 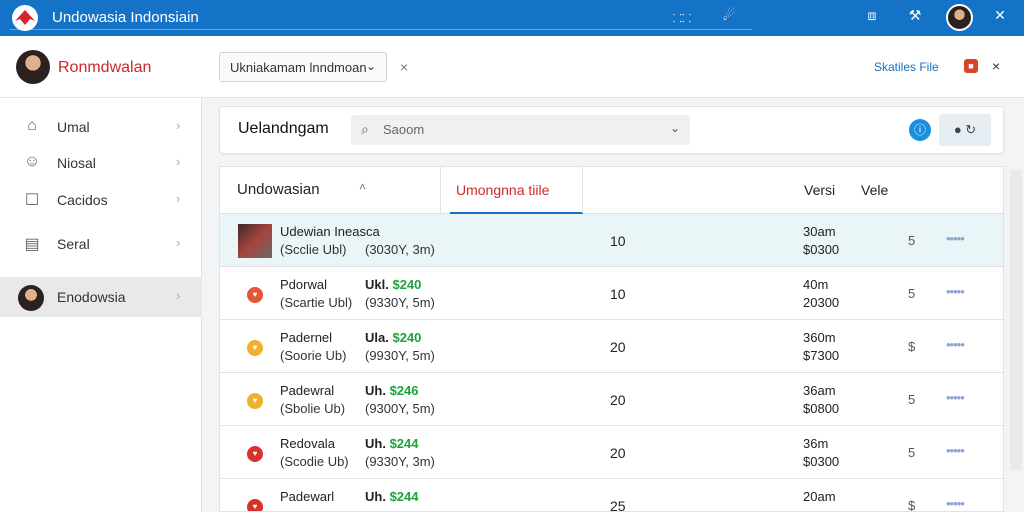 I want to click on sidebar-item-label: Umal, so click(x=73, y=127).